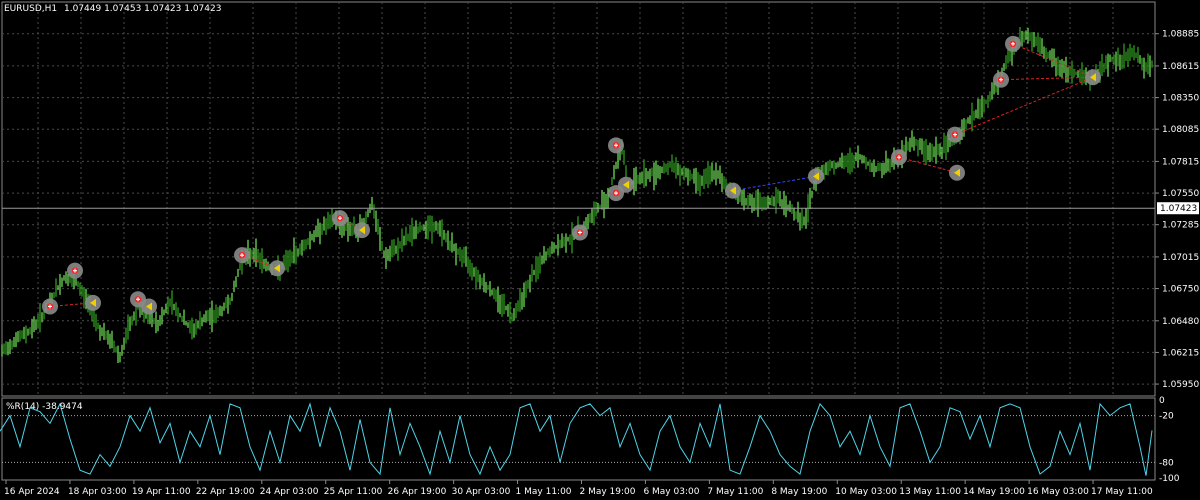 The image size is (1200, 500). Describe the element at coordinates (44, 407) in the screenshot. I see `indicator-label: %R(14) -38.9474` at that location.